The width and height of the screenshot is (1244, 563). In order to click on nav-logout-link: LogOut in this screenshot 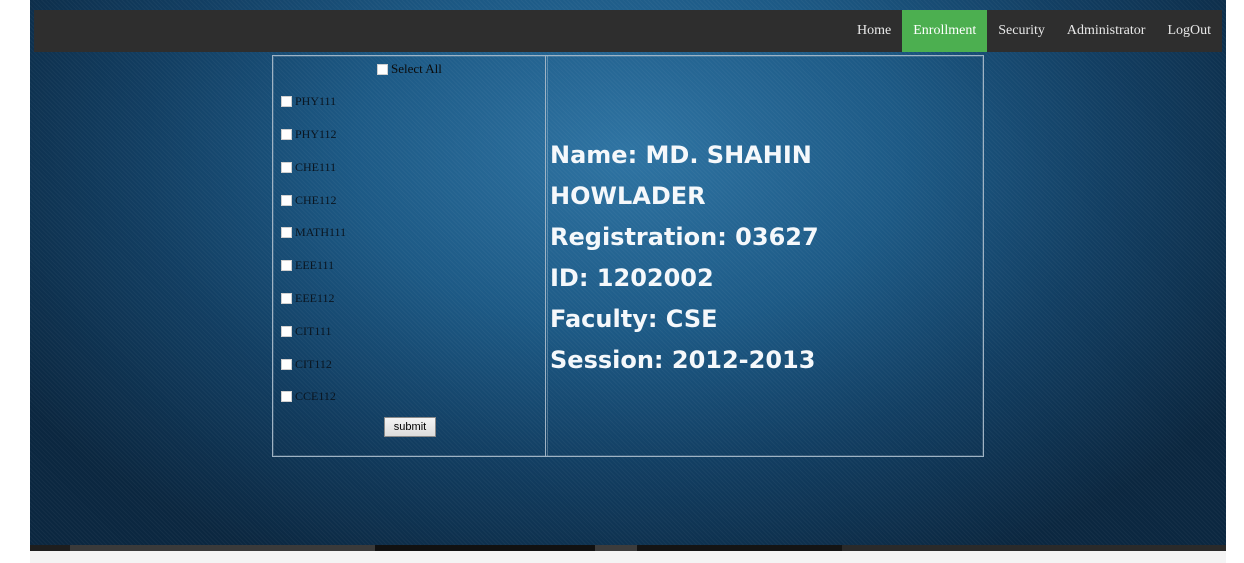, I will do `click(1189, 31)`.